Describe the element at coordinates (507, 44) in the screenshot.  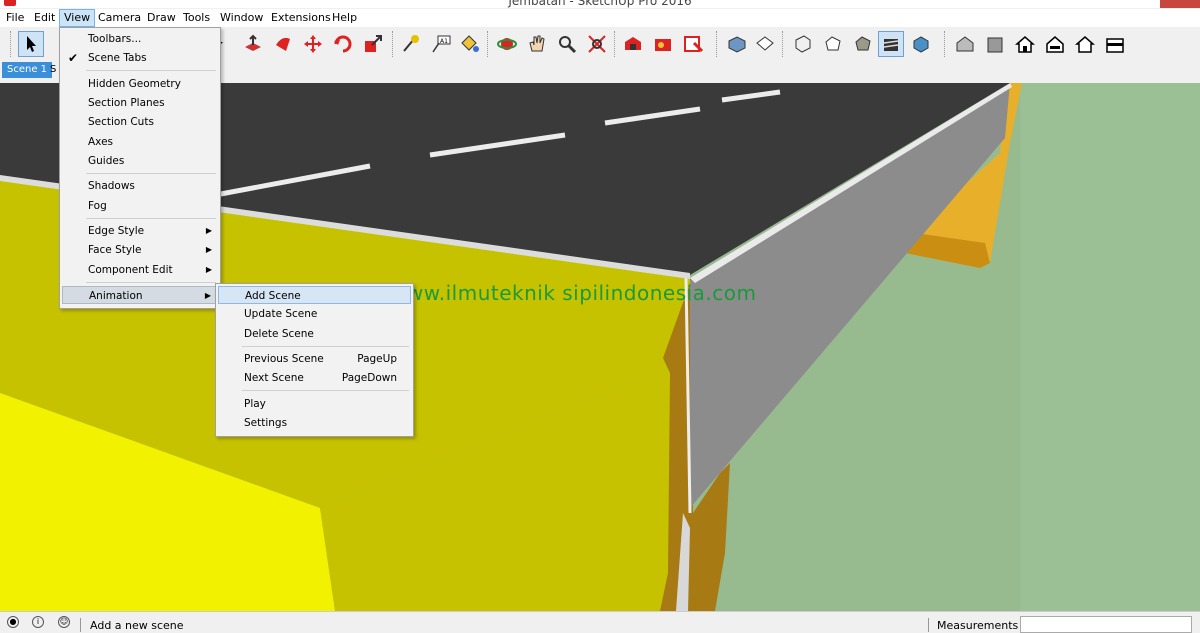
I see `orbit-tool-button` at that location.